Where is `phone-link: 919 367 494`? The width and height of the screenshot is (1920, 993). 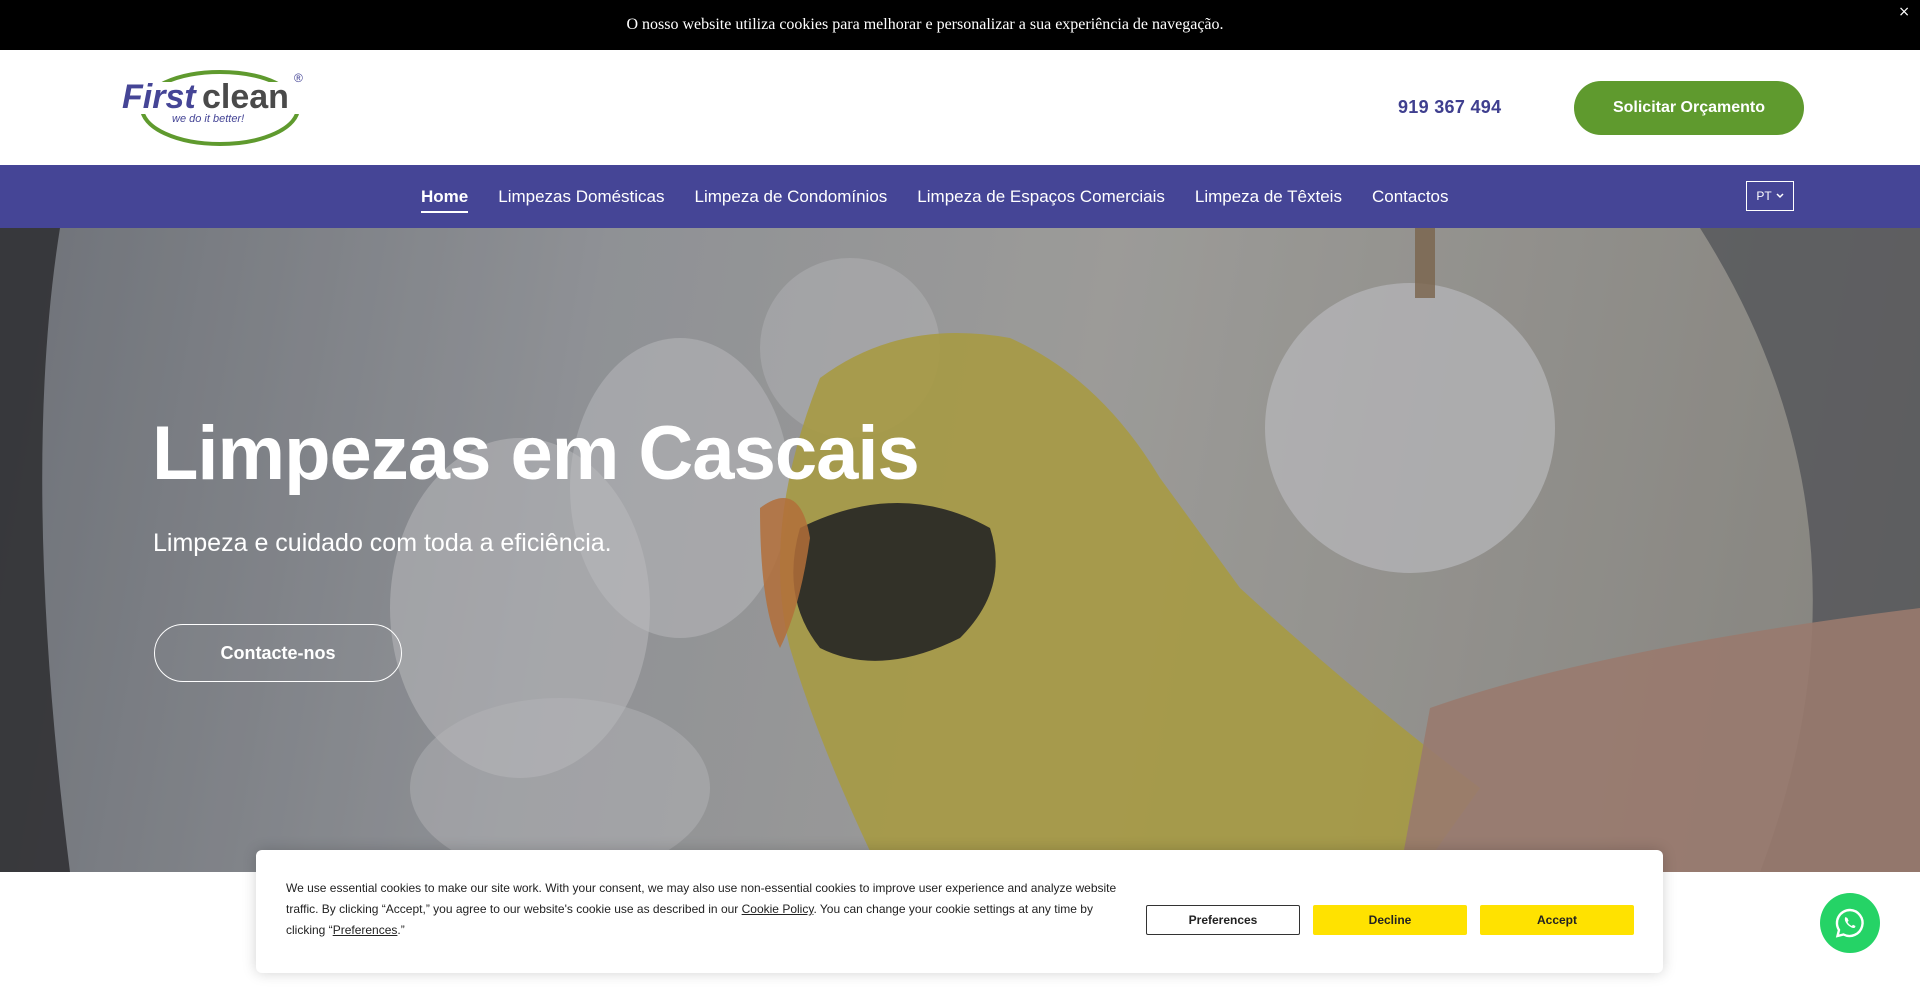 phone-link: 919 367 494 is located at coordinates (1449, 107).